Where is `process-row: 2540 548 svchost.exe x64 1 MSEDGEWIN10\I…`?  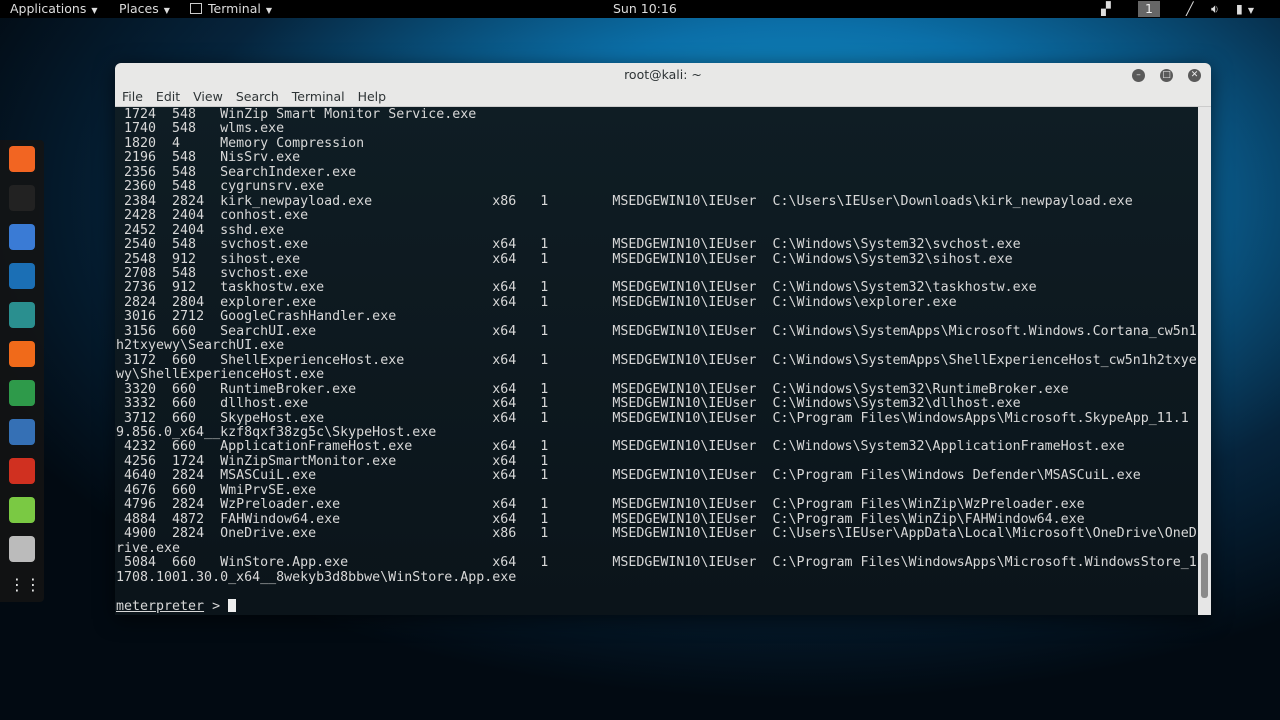 process-row: 2540 548 svchost.exe x64 1 MSEDGEWIN10\I… is located at coordinates (568, 245).